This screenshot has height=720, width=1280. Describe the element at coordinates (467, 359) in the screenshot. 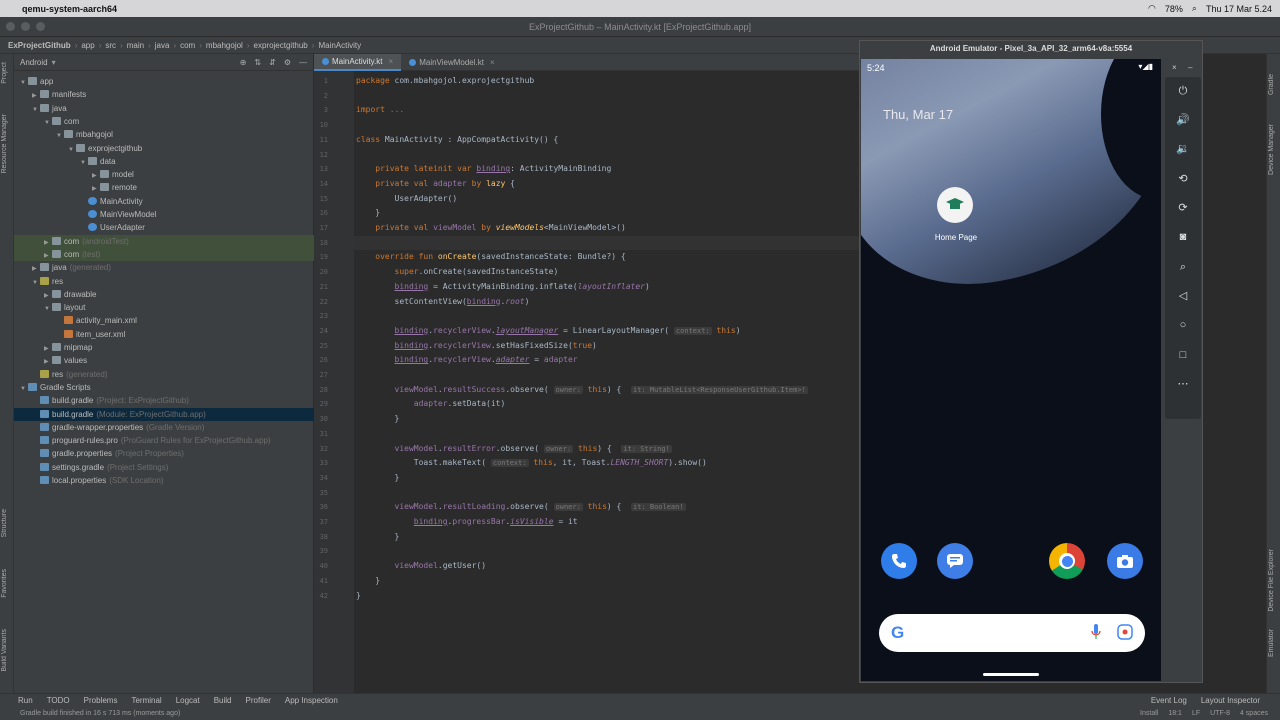

I see `code-line: binding.recyclerView.adapter = adapter` at that location.